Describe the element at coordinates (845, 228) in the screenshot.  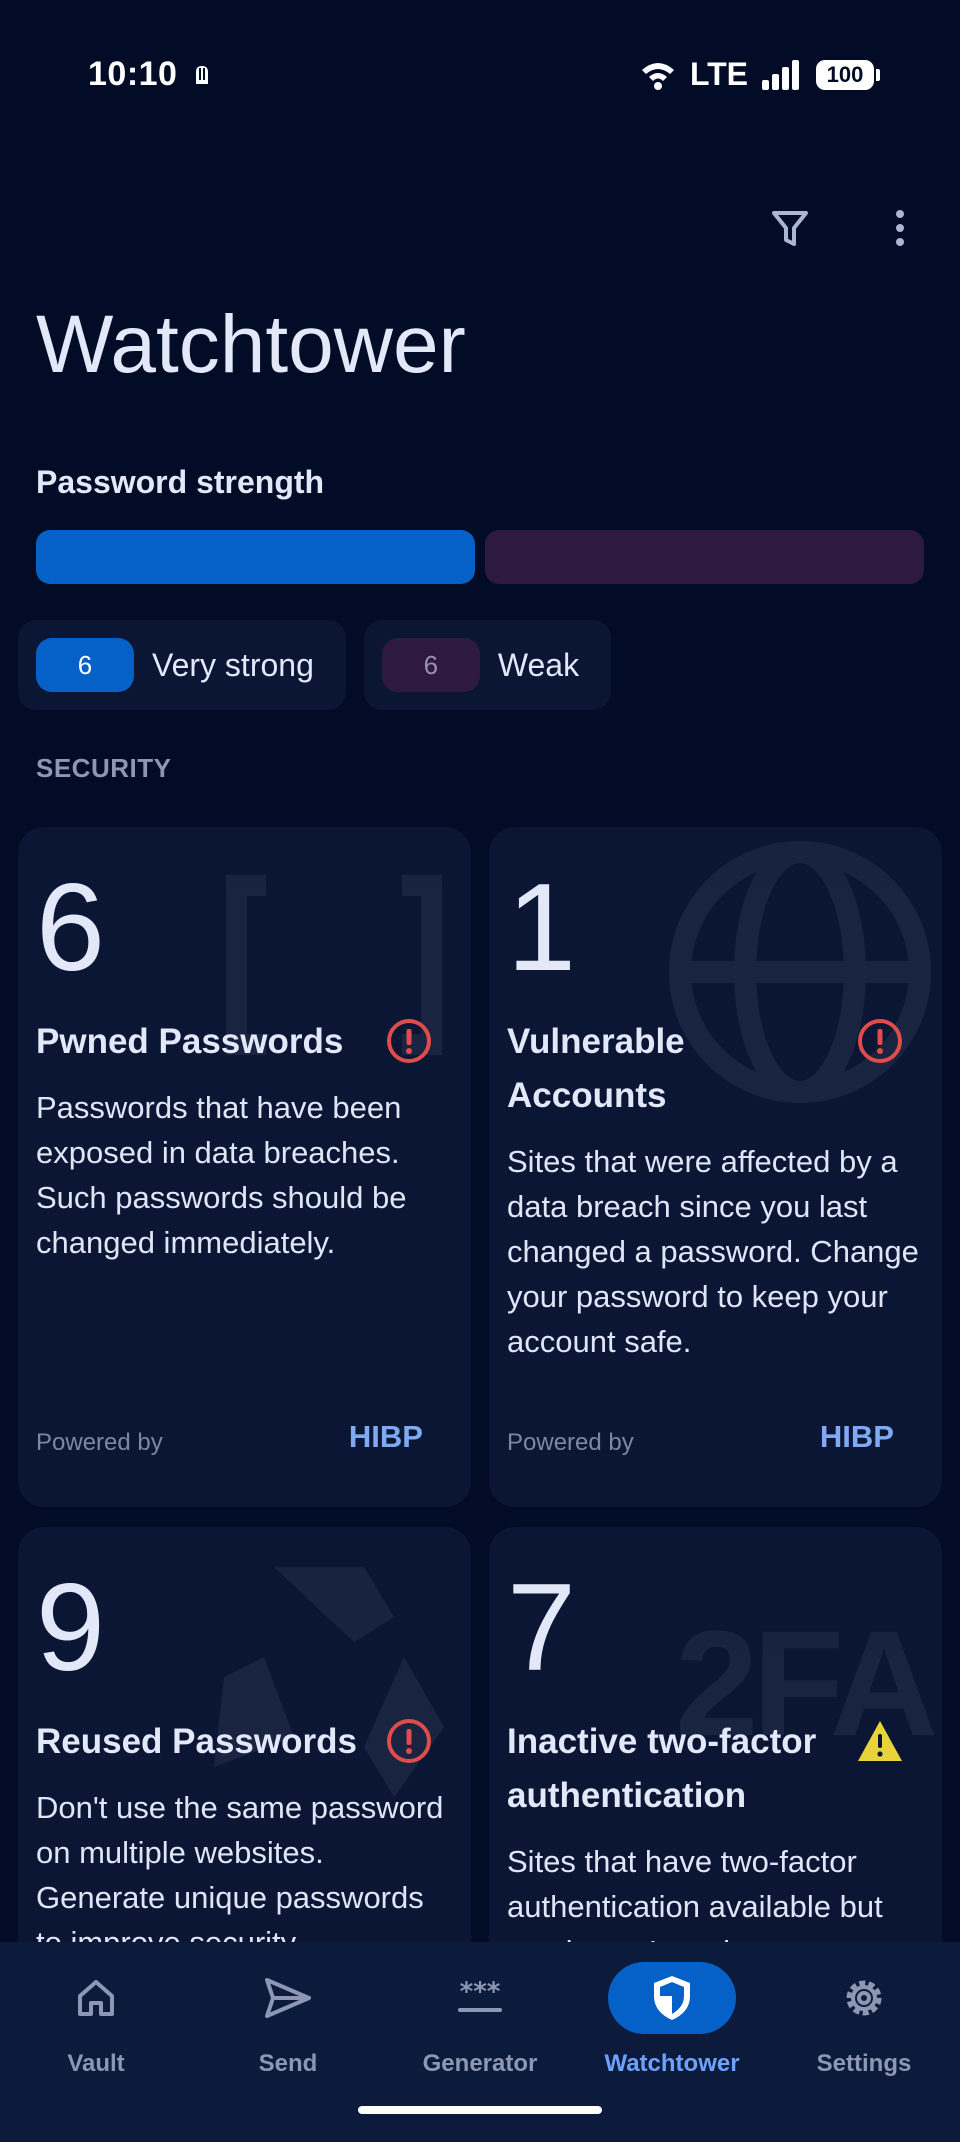
I see `header-actions` at that location.